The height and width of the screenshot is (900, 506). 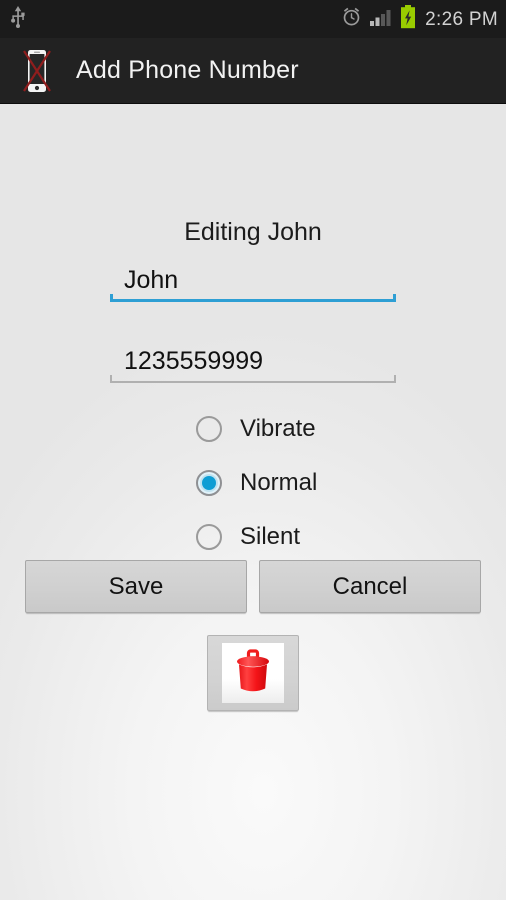 I want to click on name-input-underline, so click(x=253, y=298).